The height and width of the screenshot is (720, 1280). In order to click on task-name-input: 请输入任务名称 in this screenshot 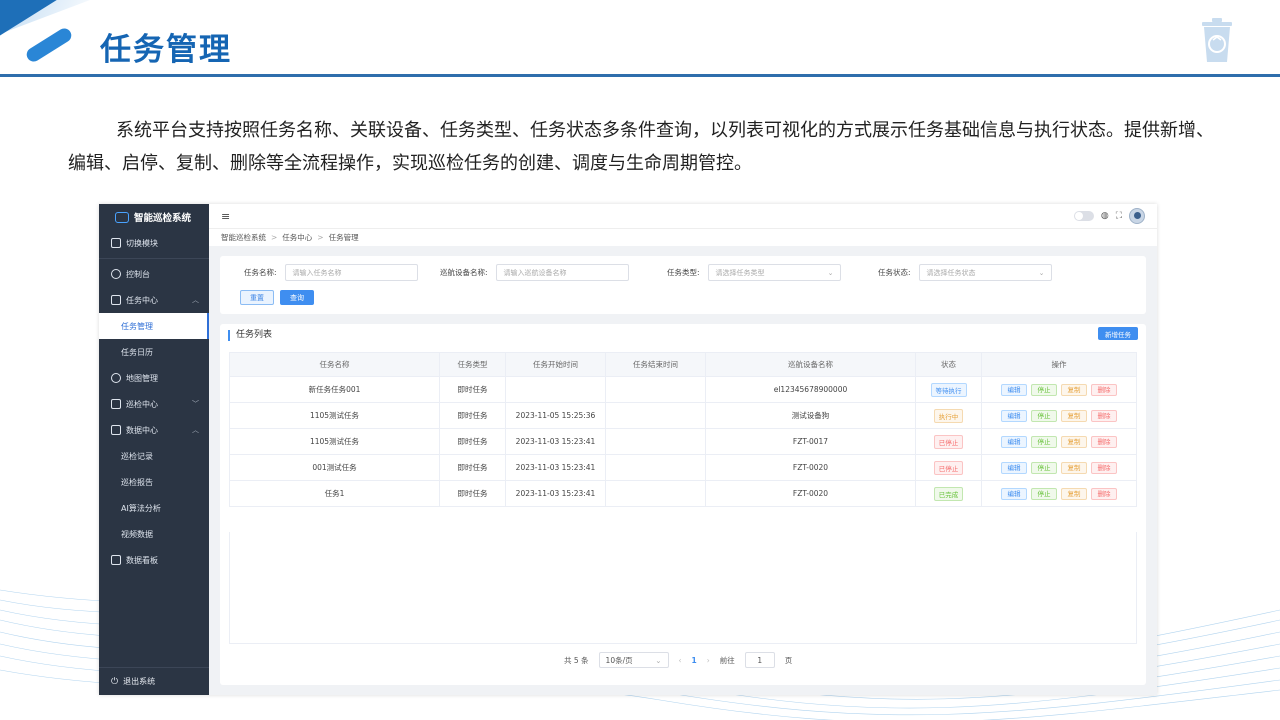, I will do `click(351, 272)`.